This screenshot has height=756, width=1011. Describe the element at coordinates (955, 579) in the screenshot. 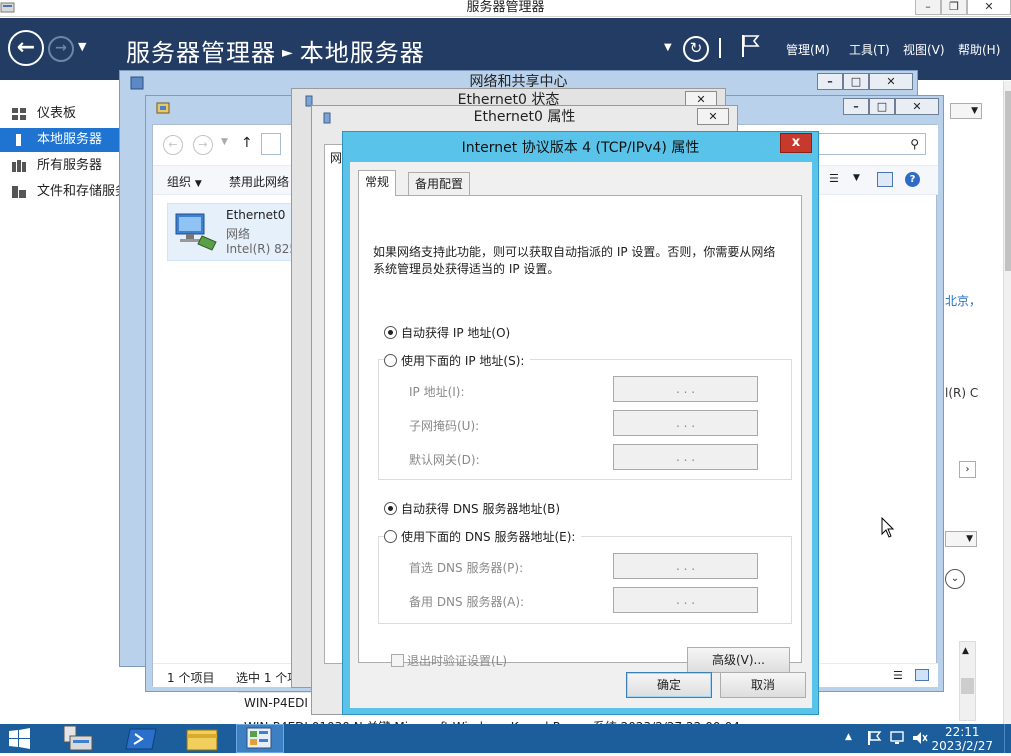

I see `expand-section-icon: ⌄` at that location.